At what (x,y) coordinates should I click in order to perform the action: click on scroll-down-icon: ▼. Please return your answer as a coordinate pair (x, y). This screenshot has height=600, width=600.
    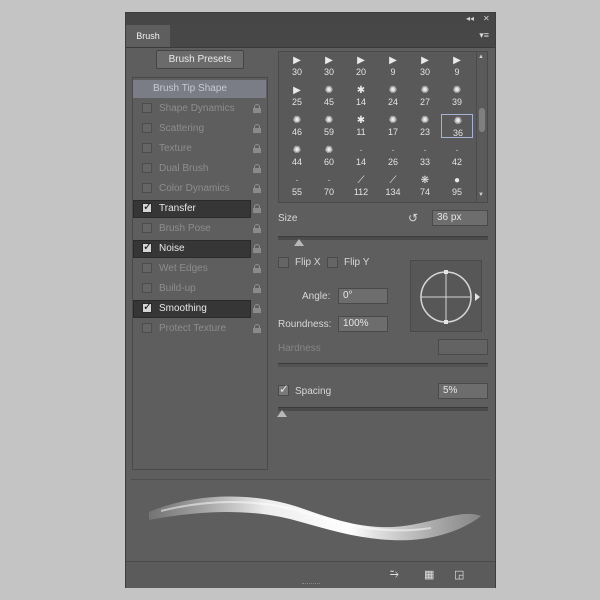
    Looking at the image, I should click on (481, 195).